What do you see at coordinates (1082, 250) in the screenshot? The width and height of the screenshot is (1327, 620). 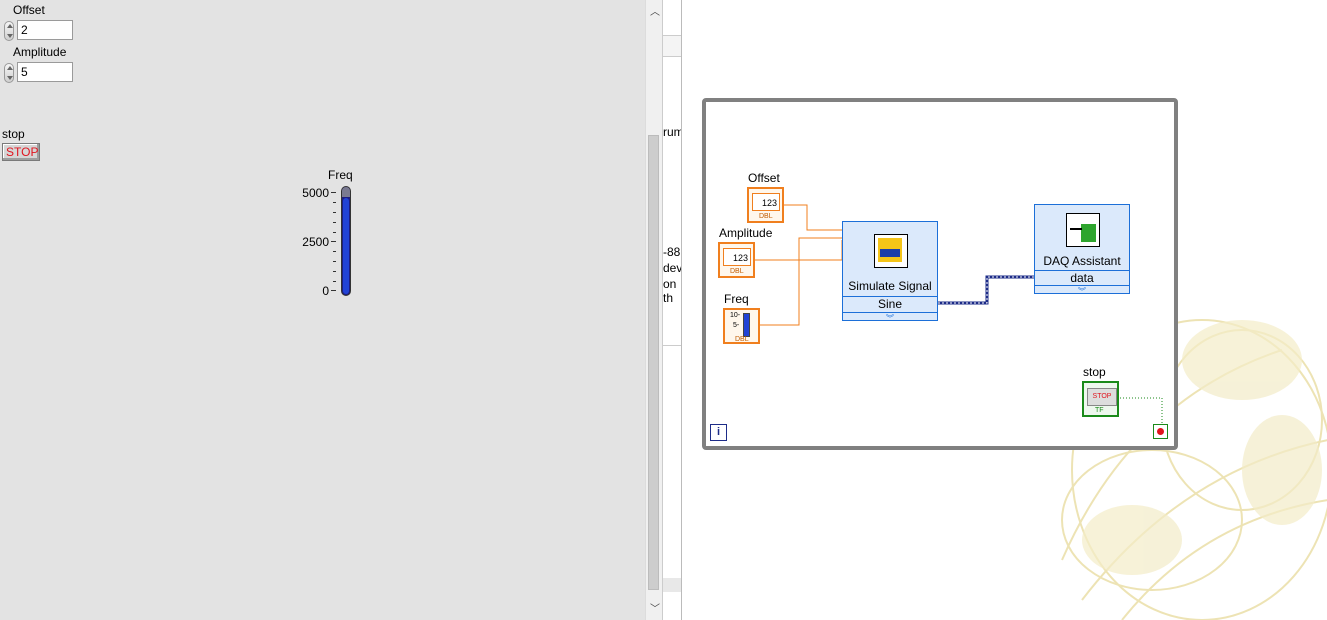 I see `daq-assistant-vi: DAQ Assistant data ︾` at bounding box center [1082, 250].